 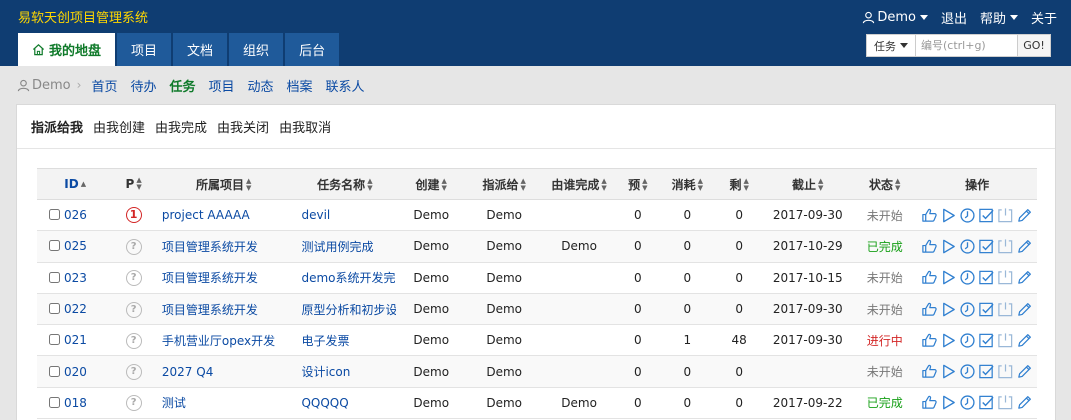 I want to click on project-link: 测试, so click(x=174, y=403).